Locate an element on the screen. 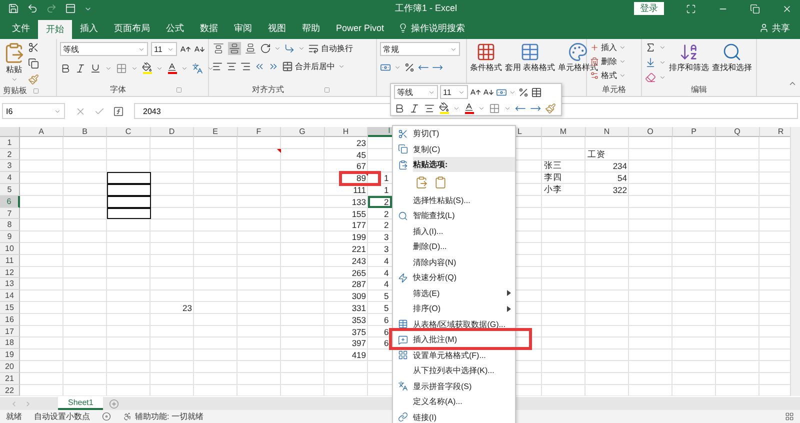 The image size is (800, 423). row-header: 6 is located at coordinates (10, 202).